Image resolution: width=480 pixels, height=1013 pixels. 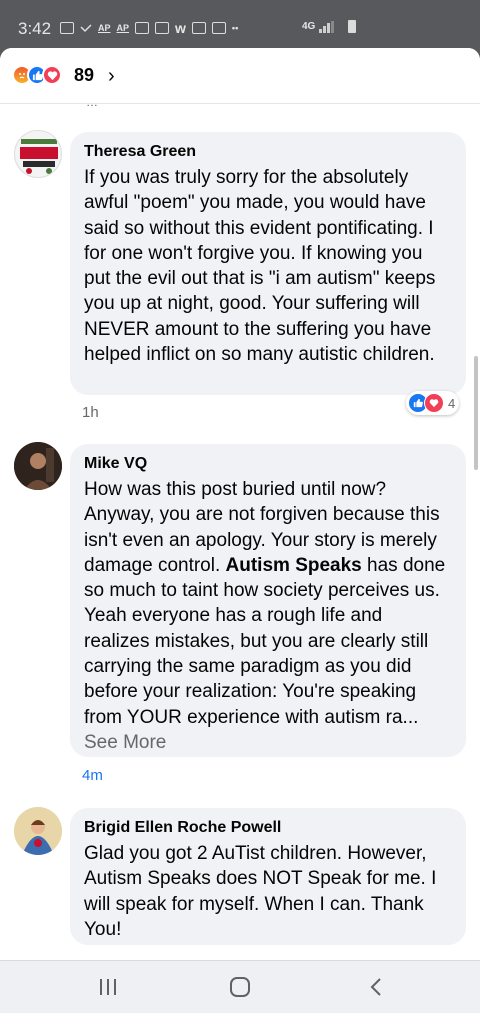 I want to click on message-icon, so click(x=67, y=28).